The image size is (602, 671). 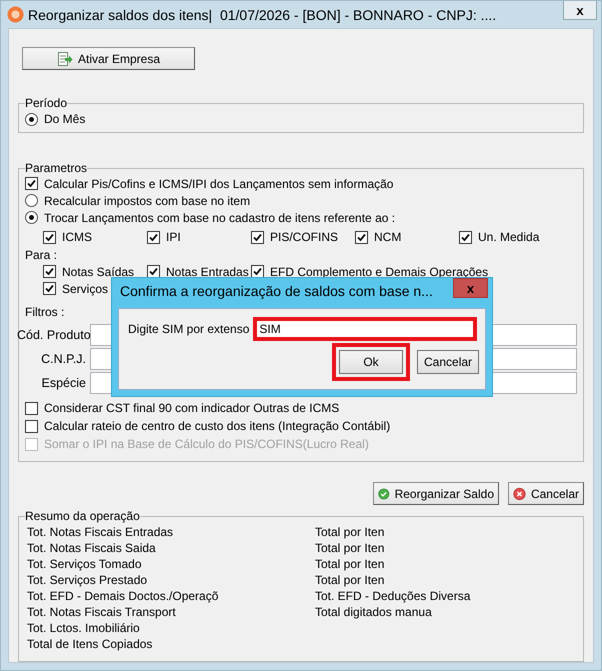 I want to click on app-logo-icon, so click(x=15, y=14).